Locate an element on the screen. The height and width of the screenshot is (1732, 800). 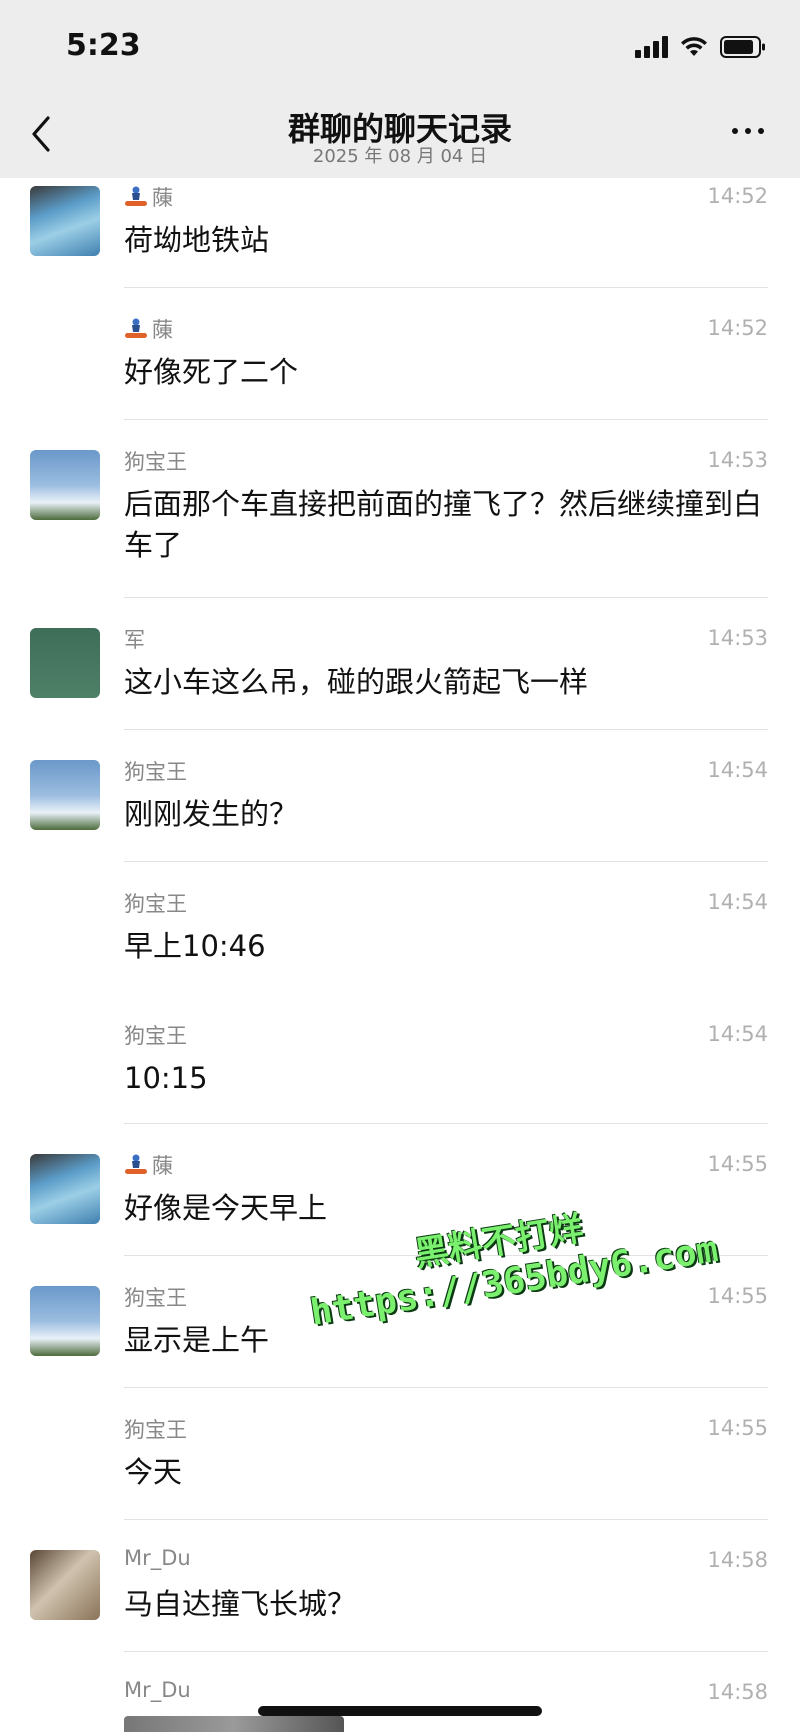
message-text: 马自达撞飞长城？ is located at coordinates (240, 1604).